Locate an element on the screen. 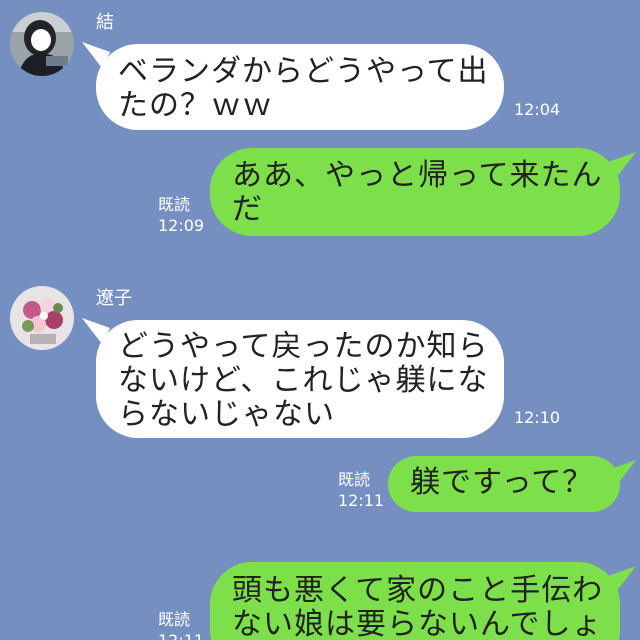 Image resolution: width=640 pixels, height=640 pixels. avatar-photo-girl-icon is located at coordinates (42, 44).